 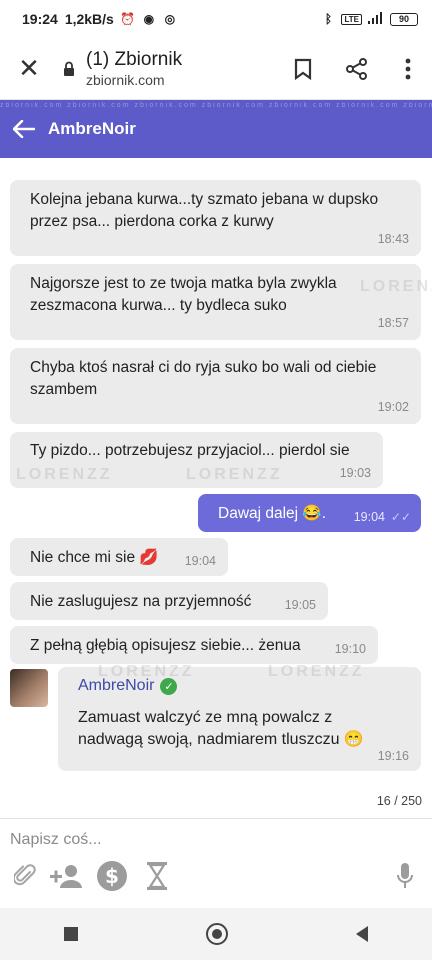 I want to click on message-incoming: Nie chce mi sie 💋 19:04, so click(x=119, y=557).